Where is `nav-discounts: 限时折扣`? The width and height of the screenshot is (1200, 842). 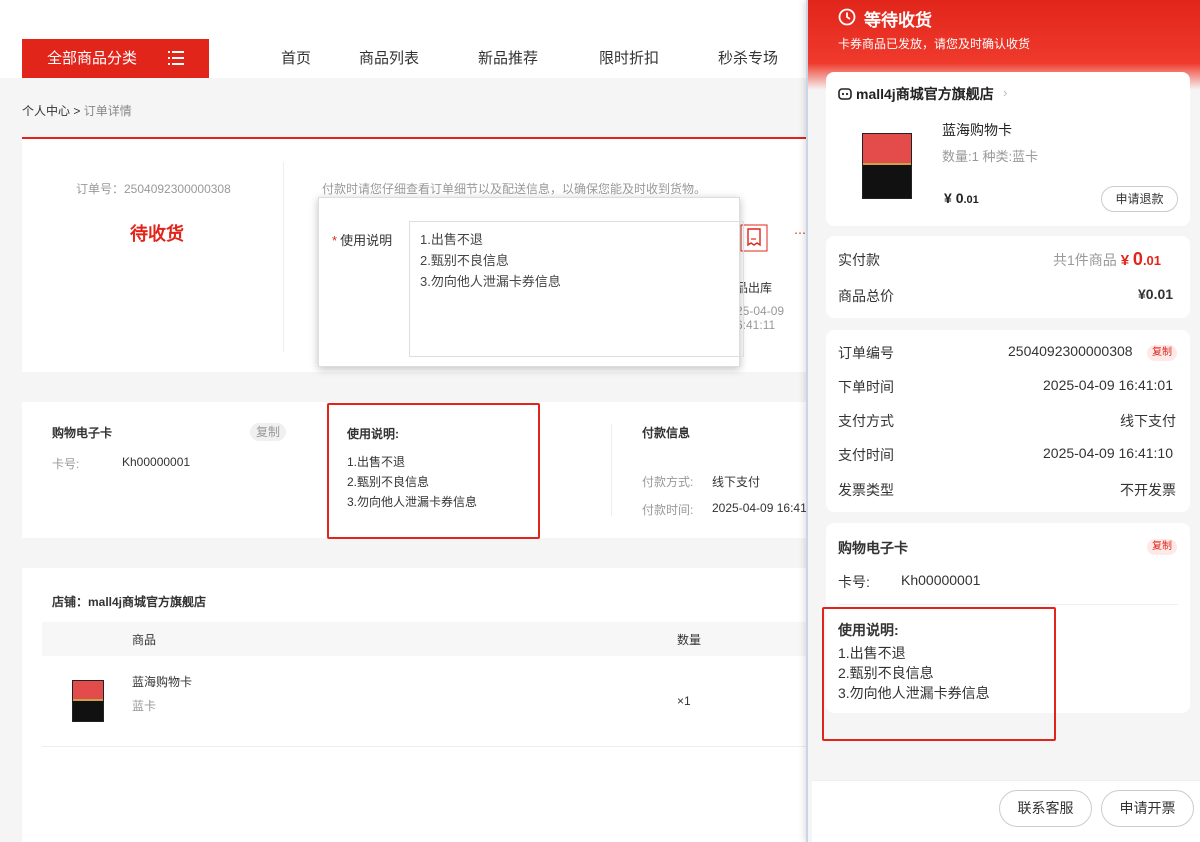
nav-discounts: 限时折扣 is located at coordinates (629, 59).